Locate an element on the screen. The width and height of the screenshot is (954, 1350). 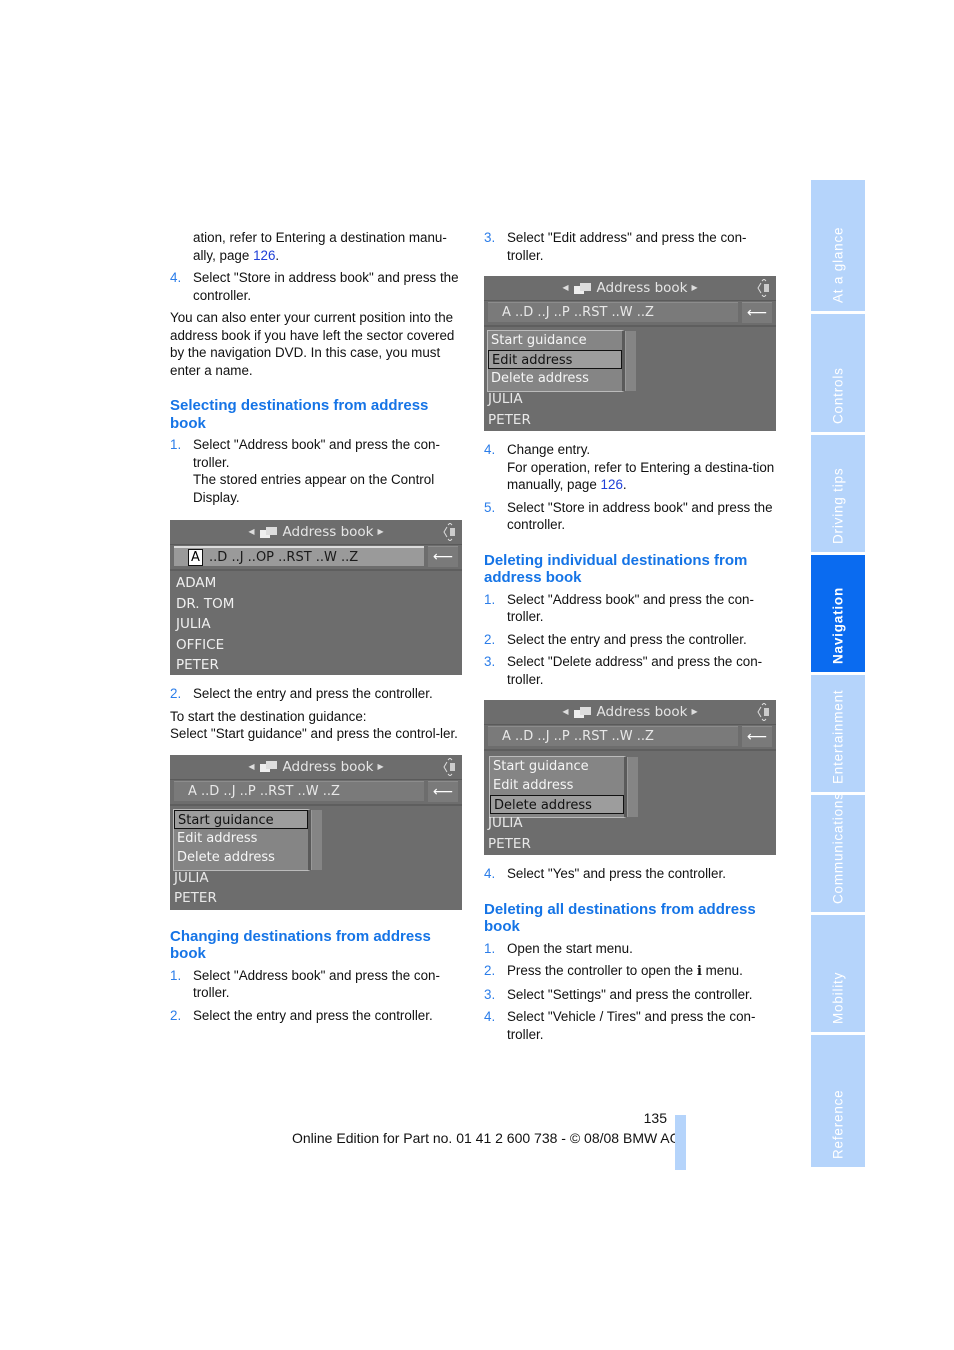
section-heading-changing: Changing destinations from address book is located at coordinates (300, 945).